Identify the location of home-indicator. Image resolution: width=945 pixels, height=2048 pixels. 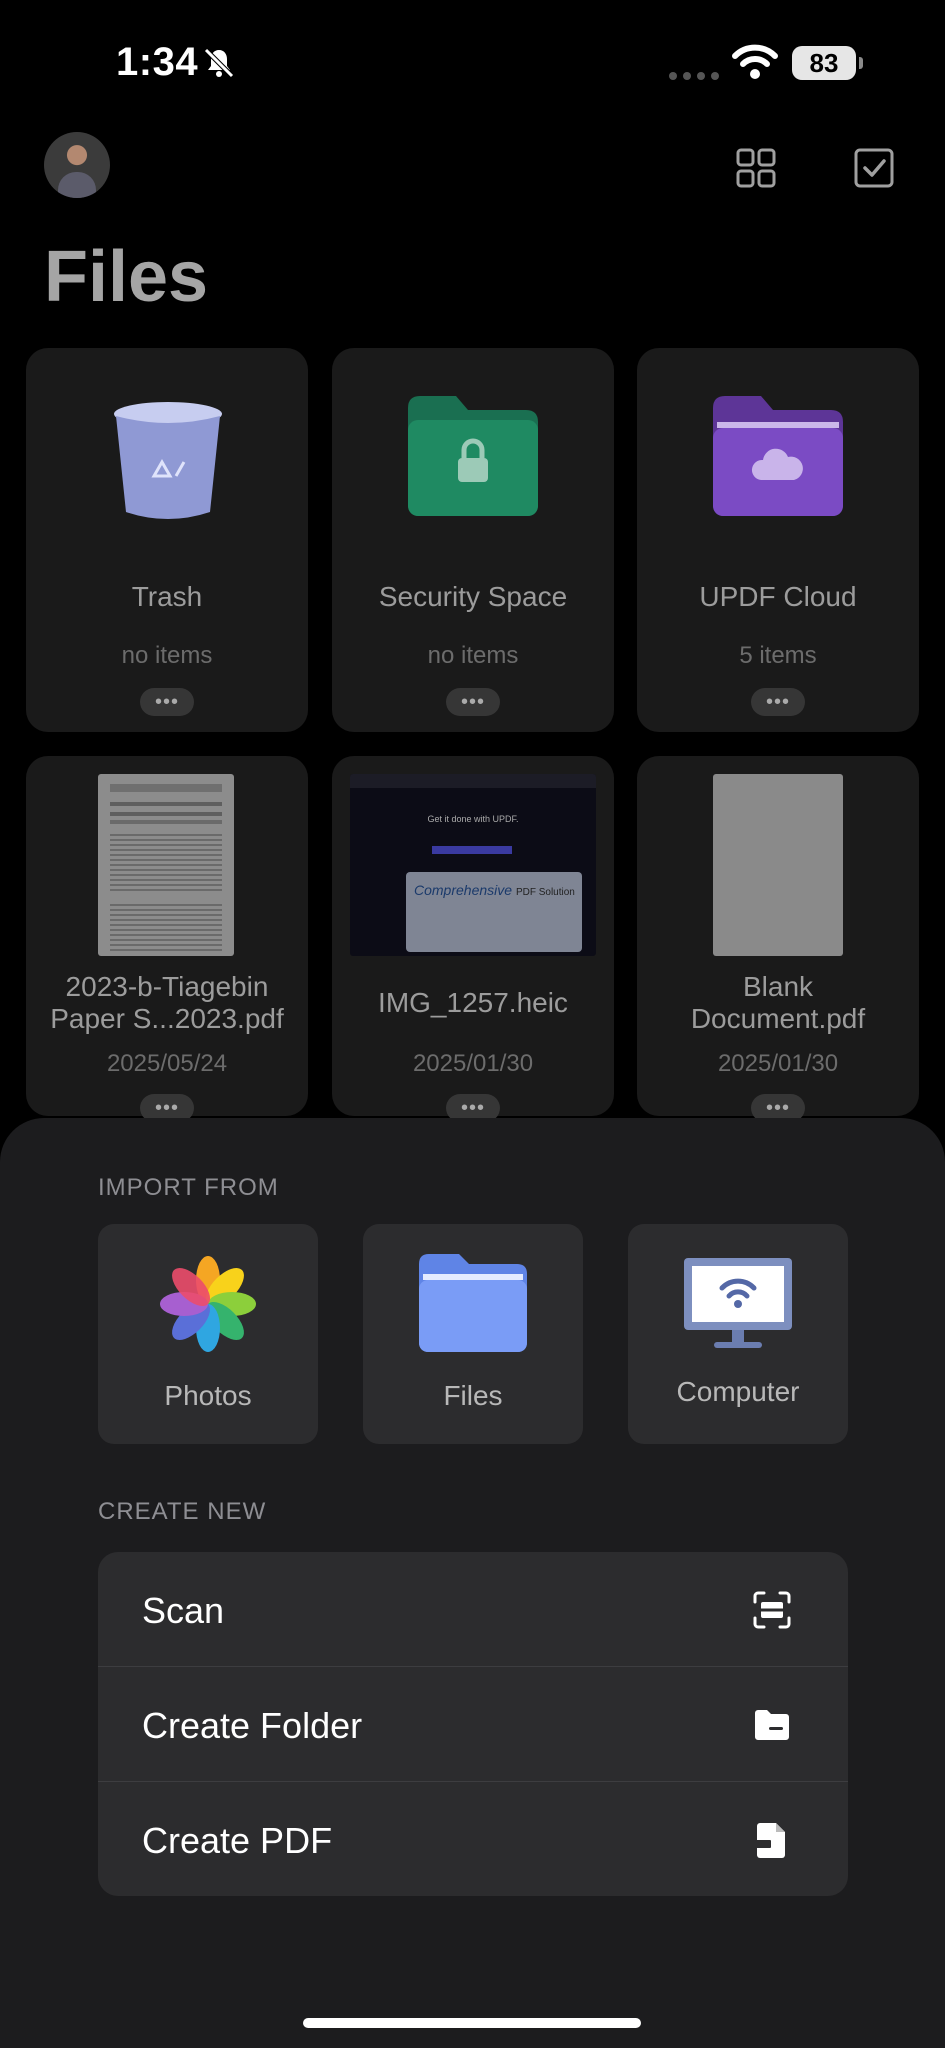
(472, 2023).